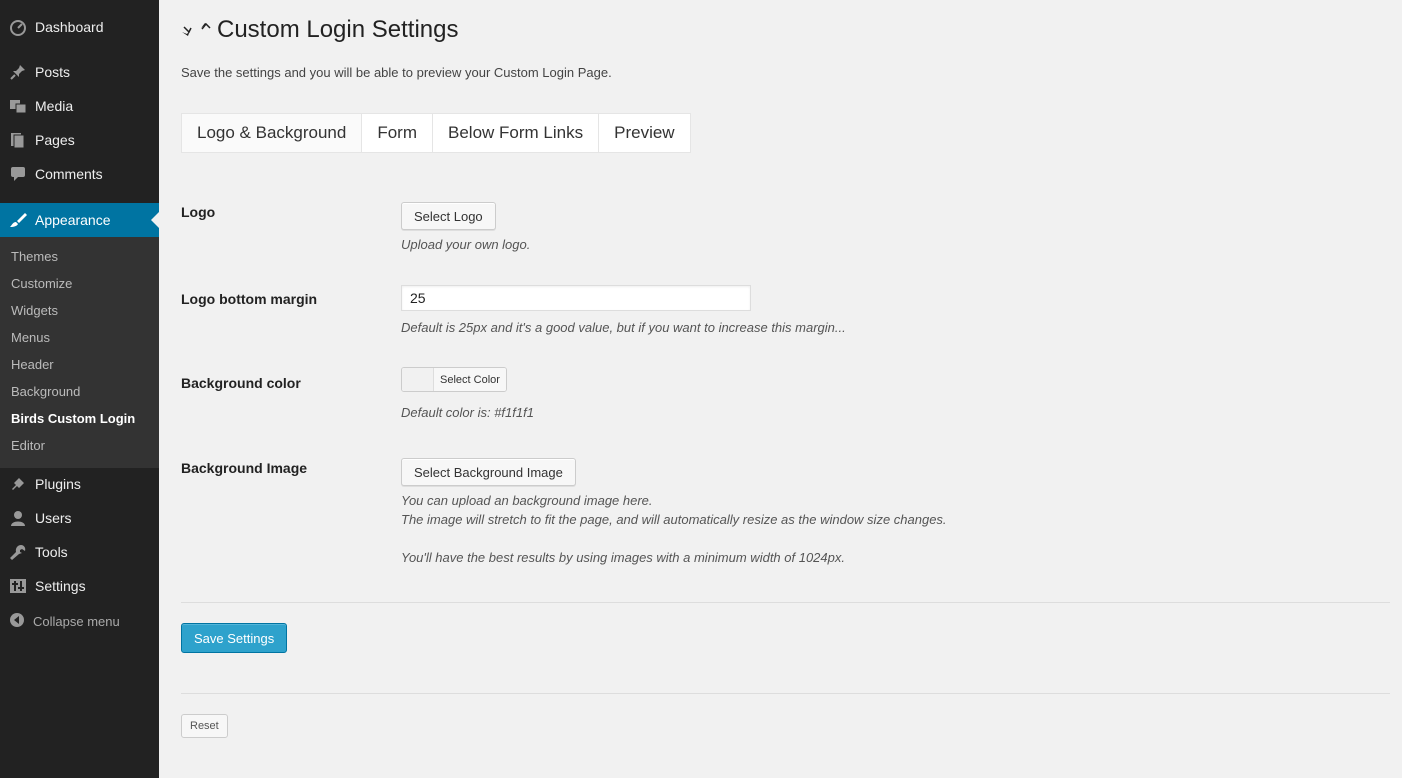  What do you see at coordinates (79, 552) in the screenshot?
I see `sidebar-item-tools: Tools` at bounding box center [79, 552].